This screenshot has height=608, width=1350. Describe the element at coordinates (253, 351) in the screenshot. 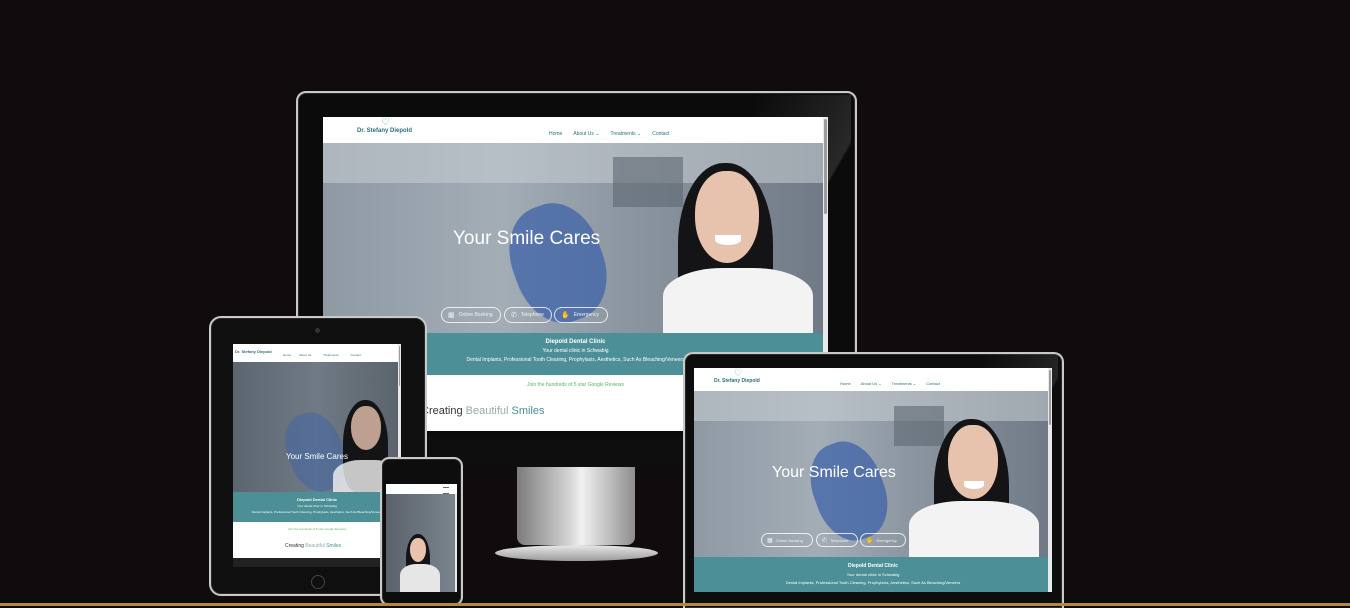

I see `site-logo: Dr. Stefany Diepold` at that location.